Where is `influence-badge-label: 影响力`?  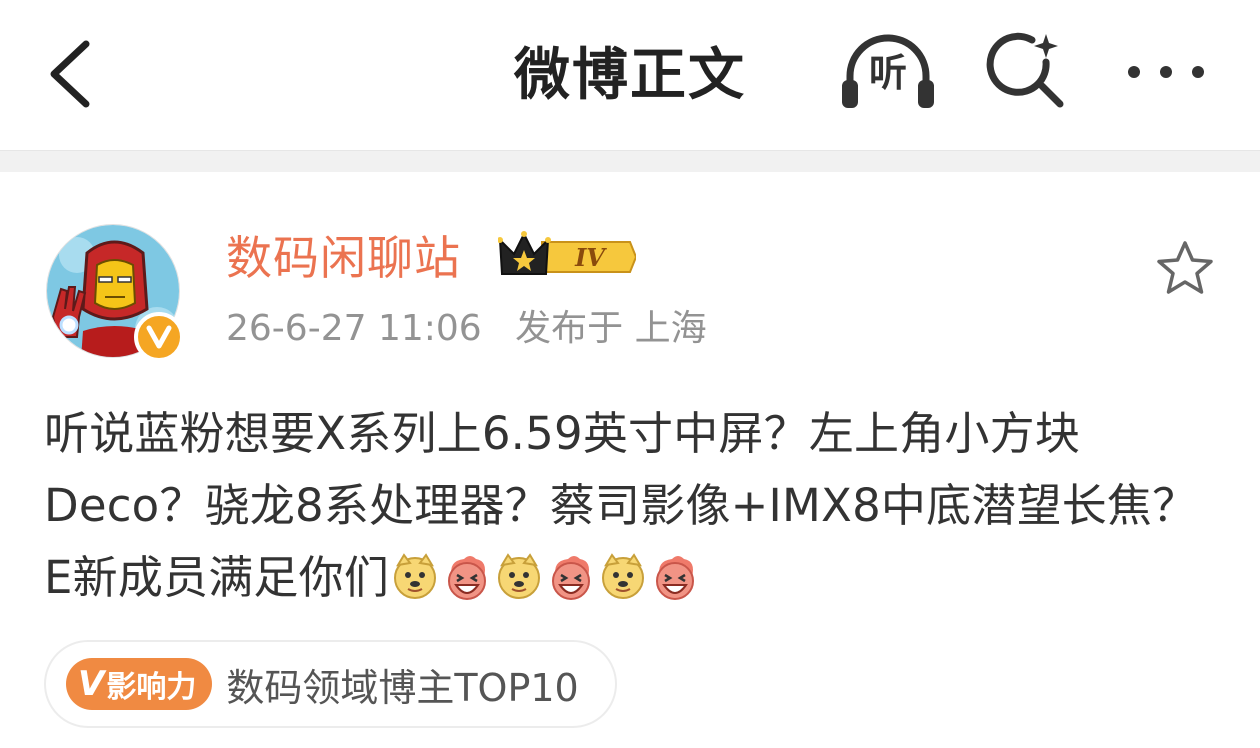 influence-badge-label: 影响力 is located at coordinates (151, 687).